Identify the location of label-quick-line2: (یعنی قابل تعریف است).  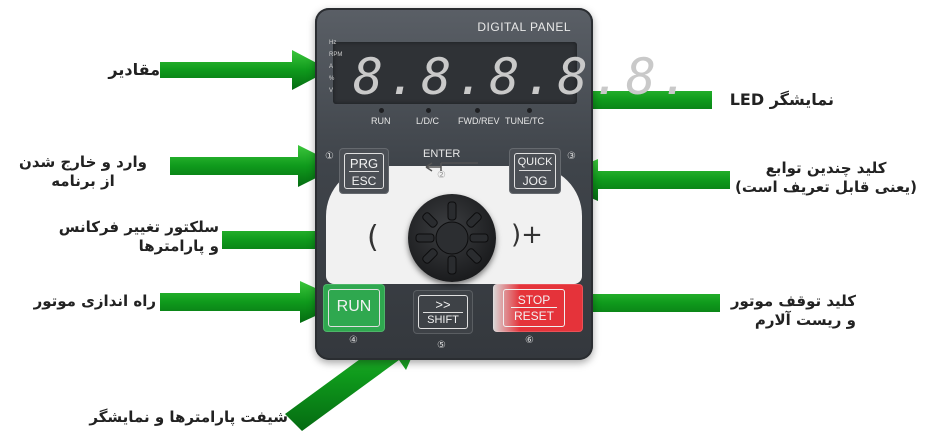
(826, 187).